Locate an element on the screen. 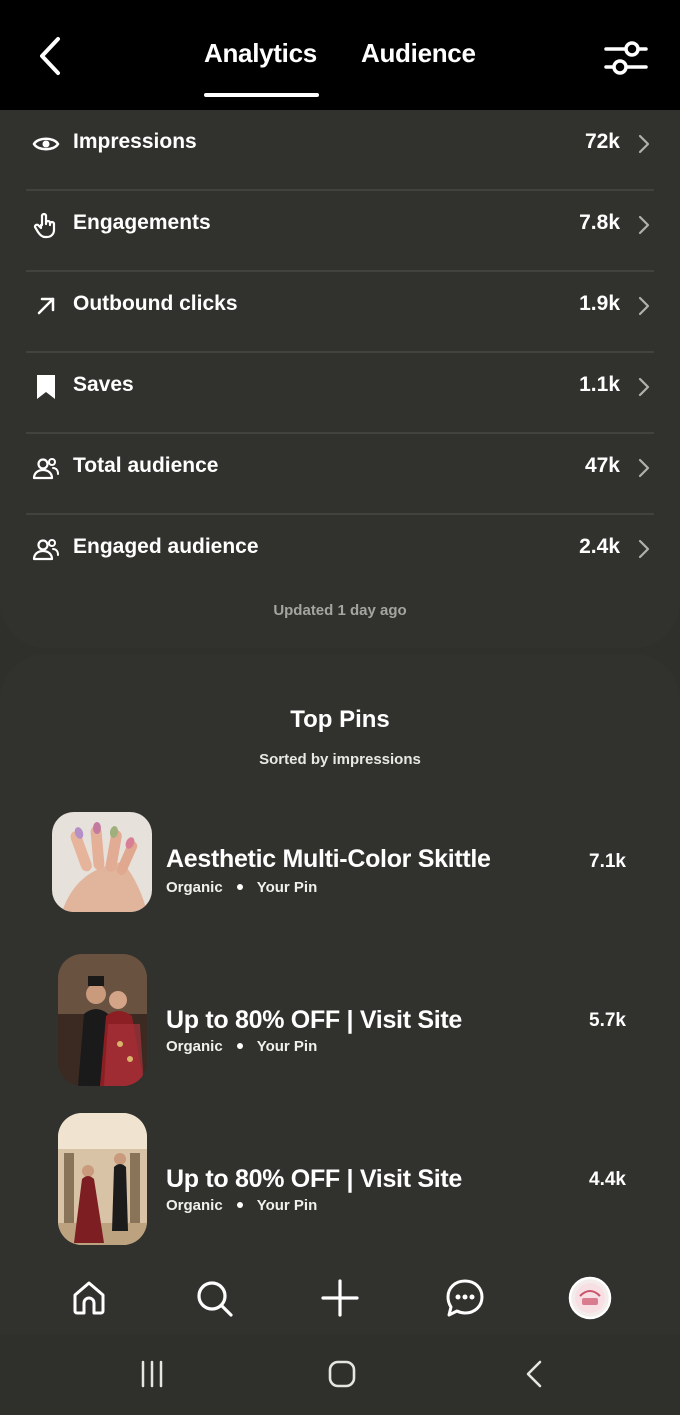 The height and width of the screenshot is (1415, 680). system-back-button is located at coordinates (534, 1374).